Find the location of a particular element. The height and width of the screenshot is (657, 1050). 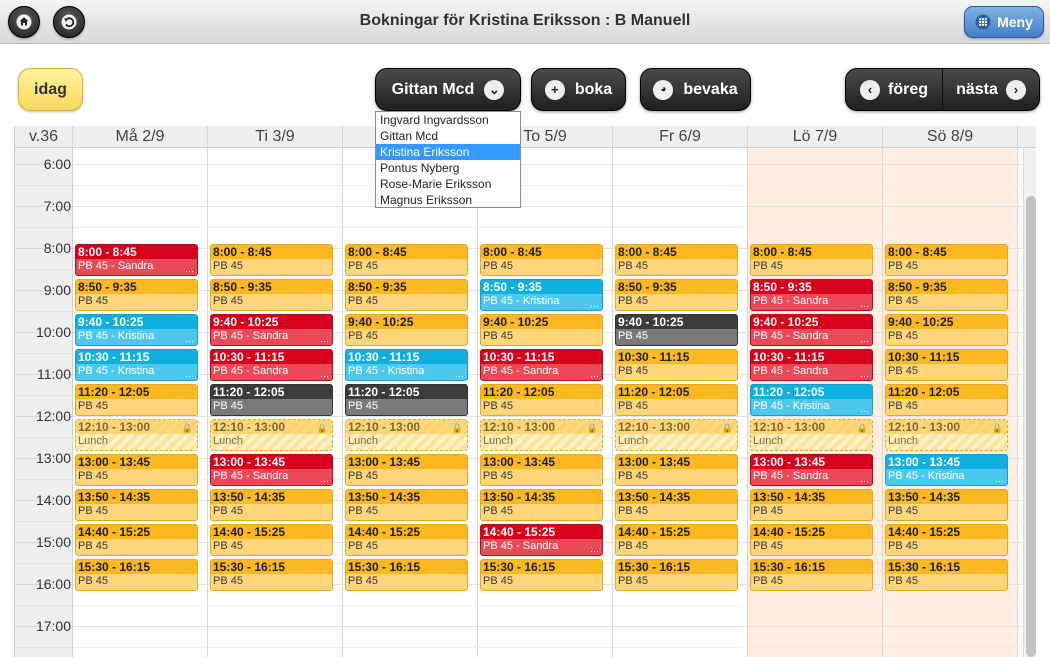

user-option: Magnus Eriksson is located at coordinates (448, 200).